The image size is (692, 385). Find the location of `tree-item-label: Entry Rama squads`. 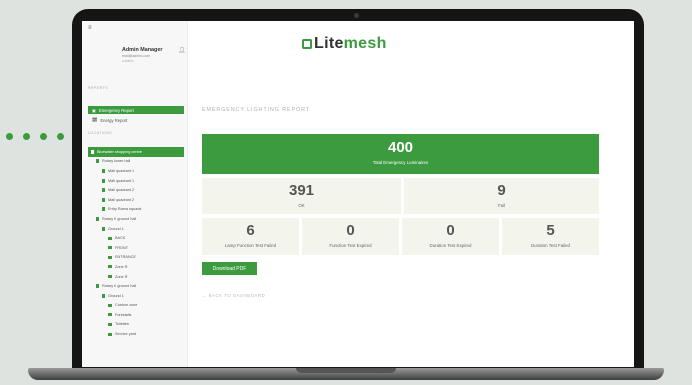

tree-item-label: Entry Rama squads is located at coordinates (125, 209).